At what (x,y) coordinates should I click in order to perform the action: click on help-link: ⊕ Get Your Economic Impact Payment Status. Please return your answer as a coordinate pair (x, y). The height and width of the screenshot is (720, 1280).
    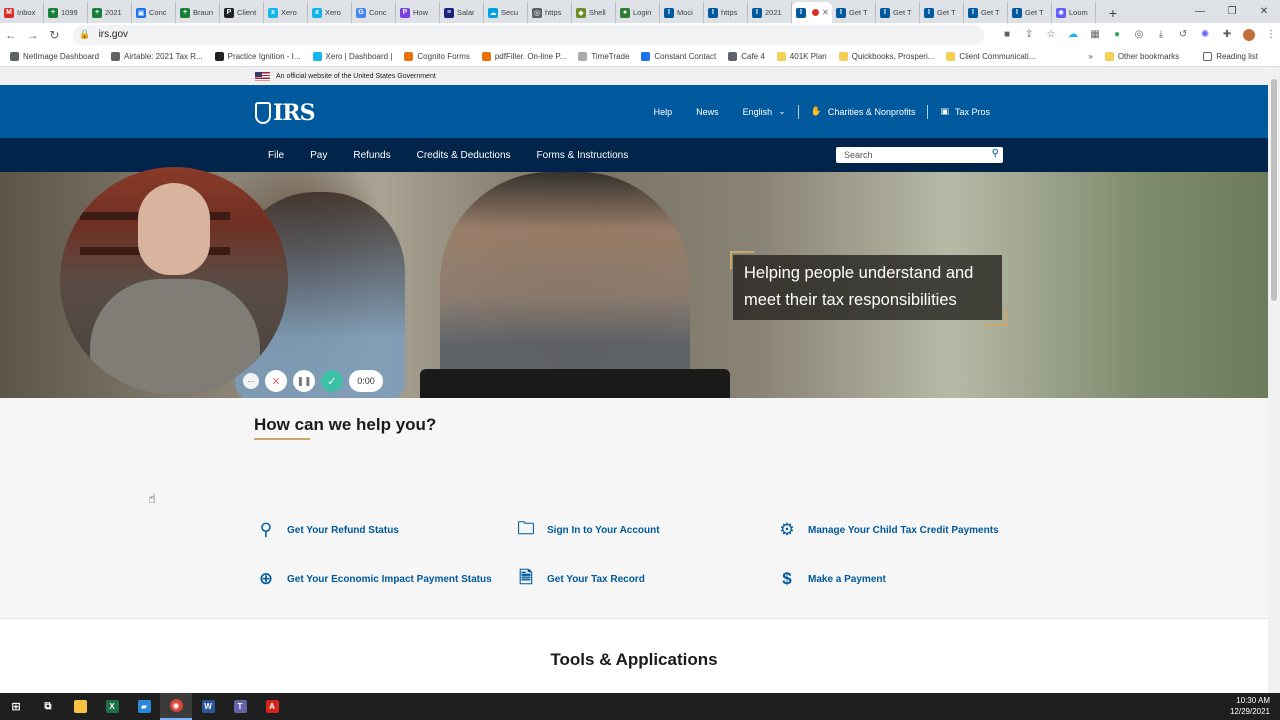
    Looking at the image, I should click on (373, 579).